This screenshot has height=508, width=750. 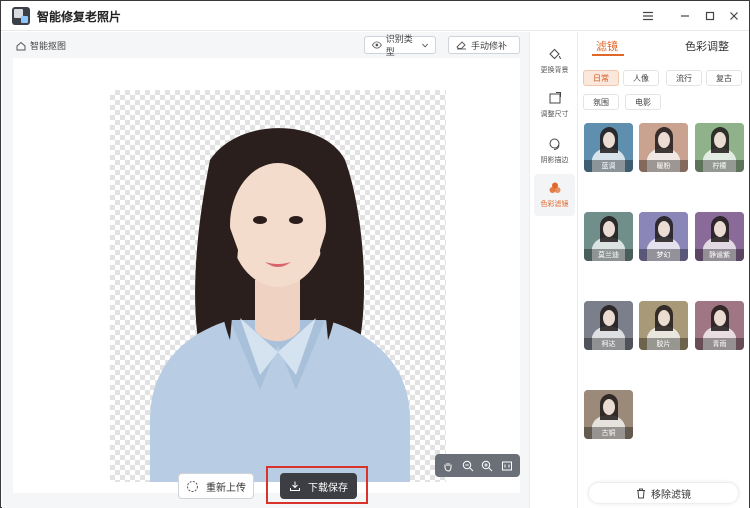 What do you see at coordinates (448, 466) in the screenshot?
I see `hand-pan-icon` at bounding box center [448, 466].